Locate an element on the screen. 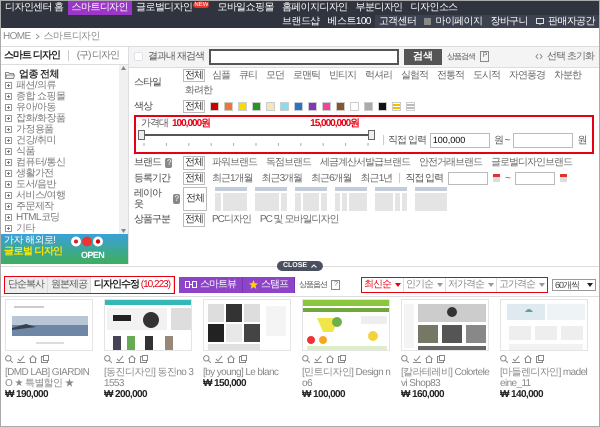 Image resolution: width=600 pixels, height=427 pixels. filter-option: 심플 is located at coordinates (221, 75).